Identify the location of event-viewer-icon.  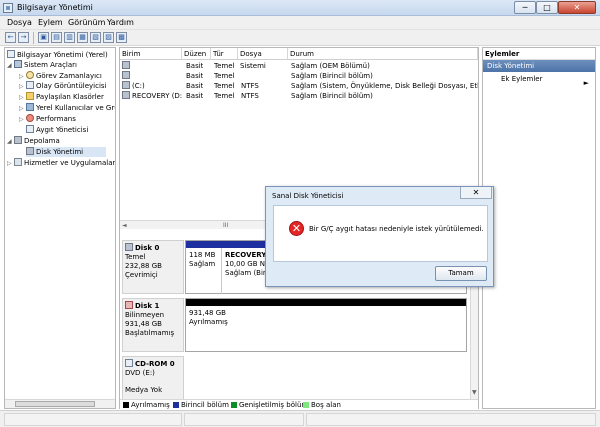
(30, 85).